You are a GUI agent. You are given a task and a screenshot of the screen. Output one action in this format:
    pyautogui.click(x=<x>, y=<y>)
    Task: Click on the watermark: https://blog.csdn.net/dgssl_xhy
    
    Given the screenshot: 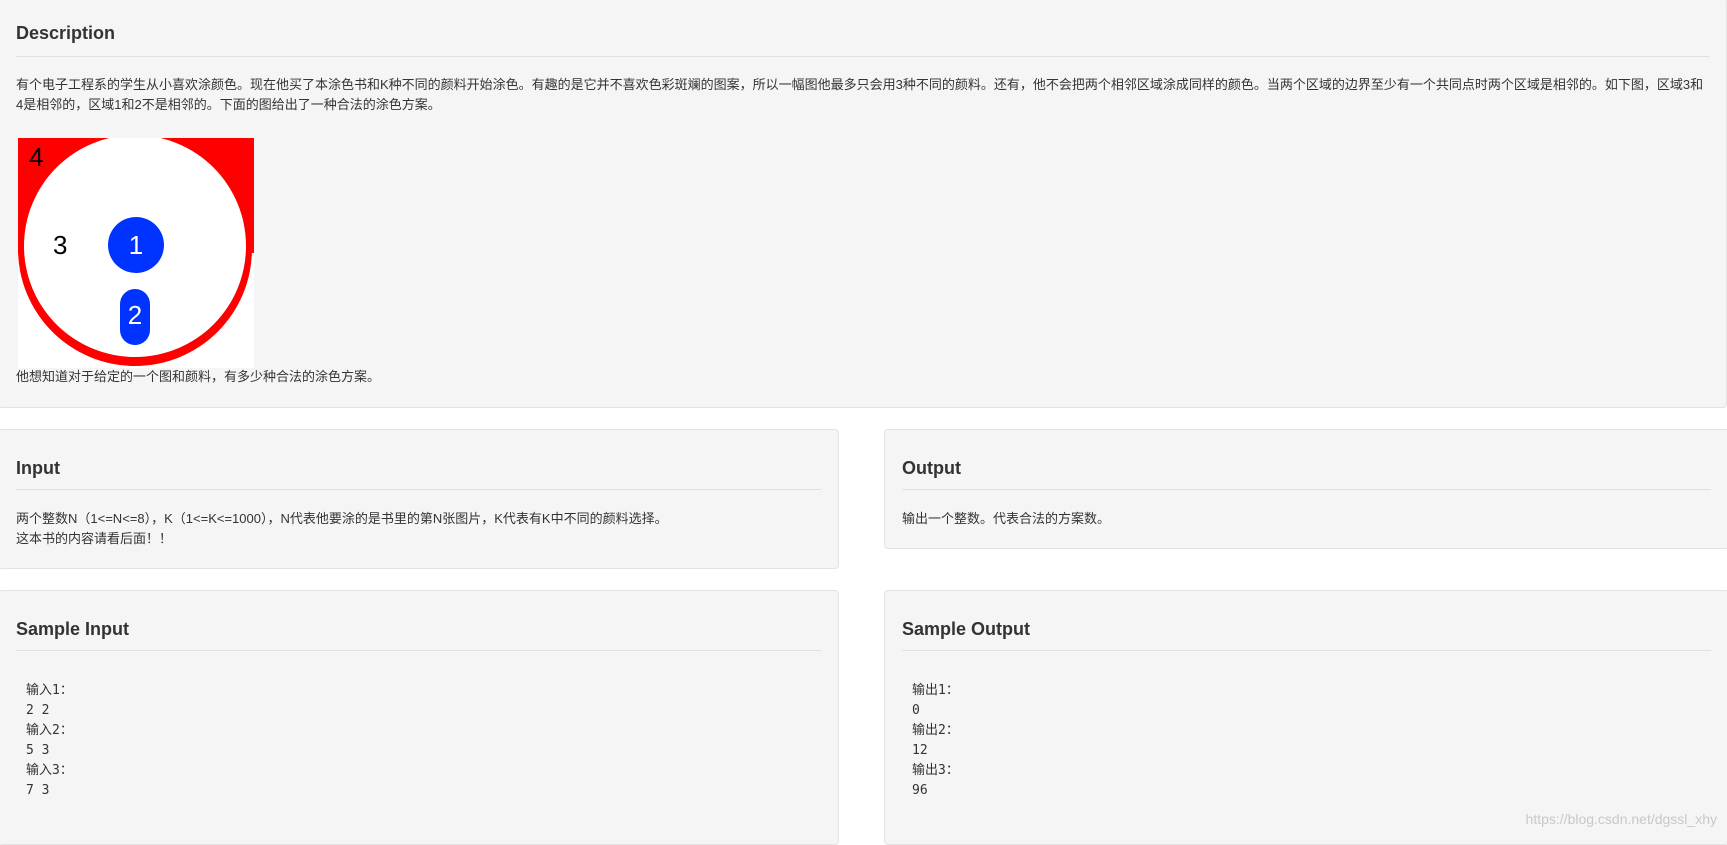 What is the action you would take?
    pyautogui.click(x=1621, y=819)
    